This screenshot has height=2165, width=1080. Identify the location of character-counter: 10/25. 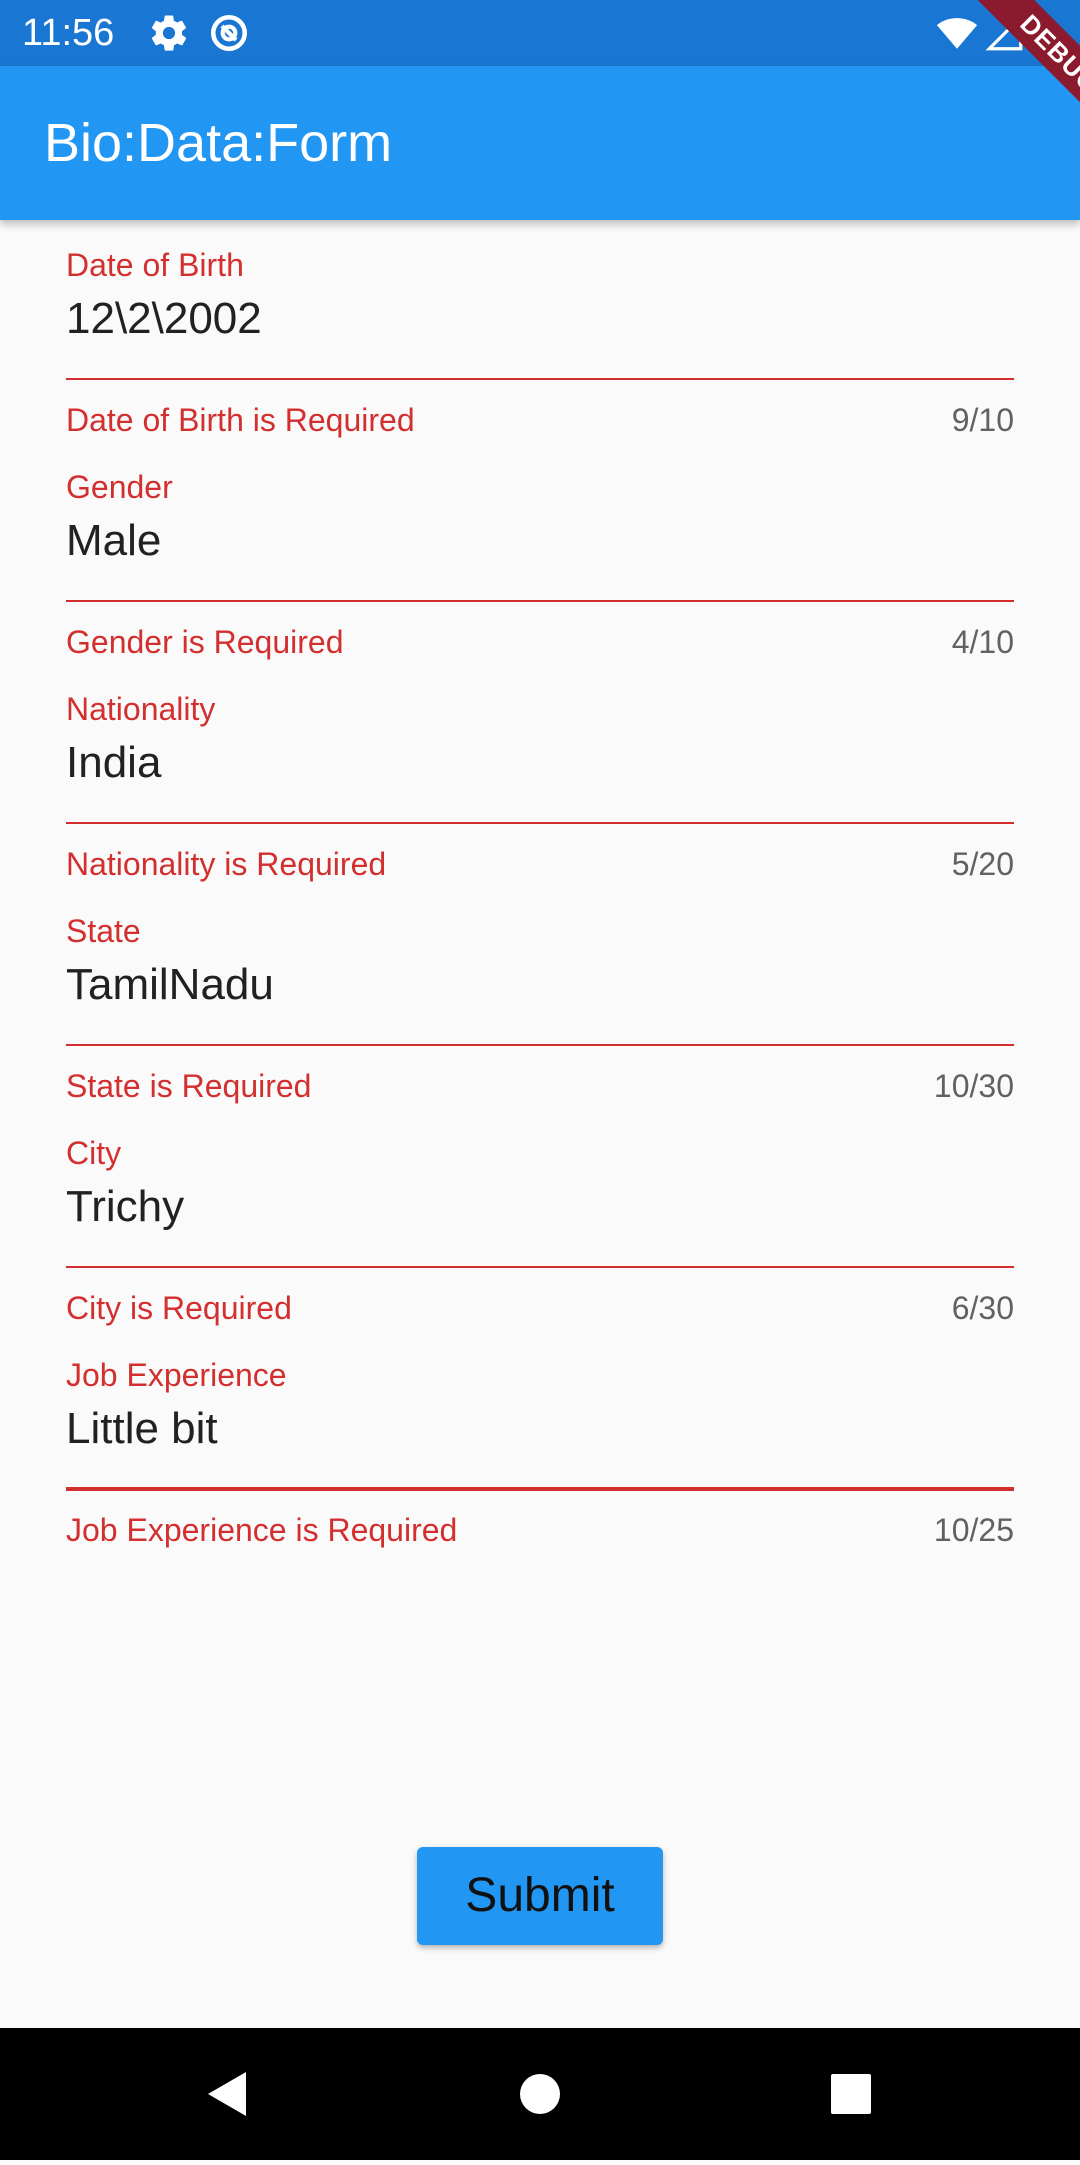
(973, 1530).